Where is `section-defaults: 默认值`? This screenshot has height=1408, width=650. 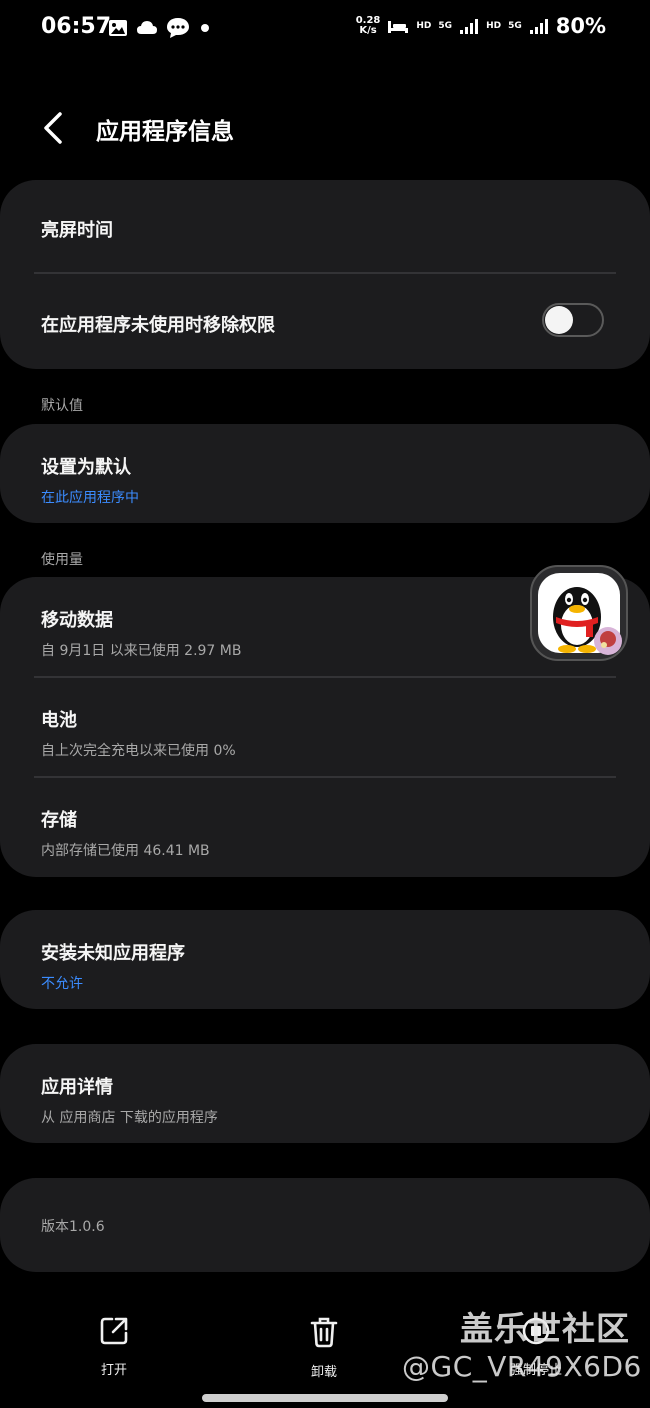
section-defaults: 默认值 is located at coordinates (62, 406).